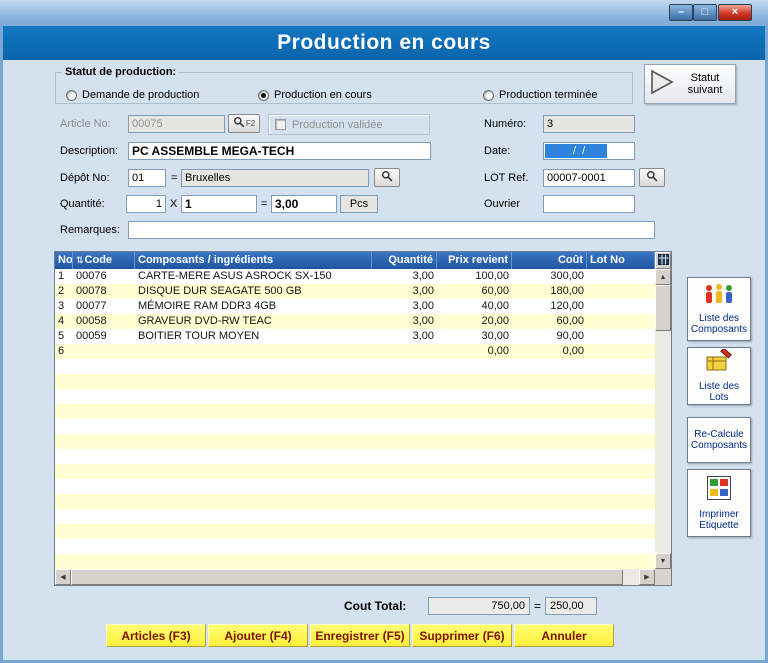  What do you see at coordinates (474, 260) in the screenshot?
I see `column-header-prix-revient: Prix revient` at bounding box center [474, 260].